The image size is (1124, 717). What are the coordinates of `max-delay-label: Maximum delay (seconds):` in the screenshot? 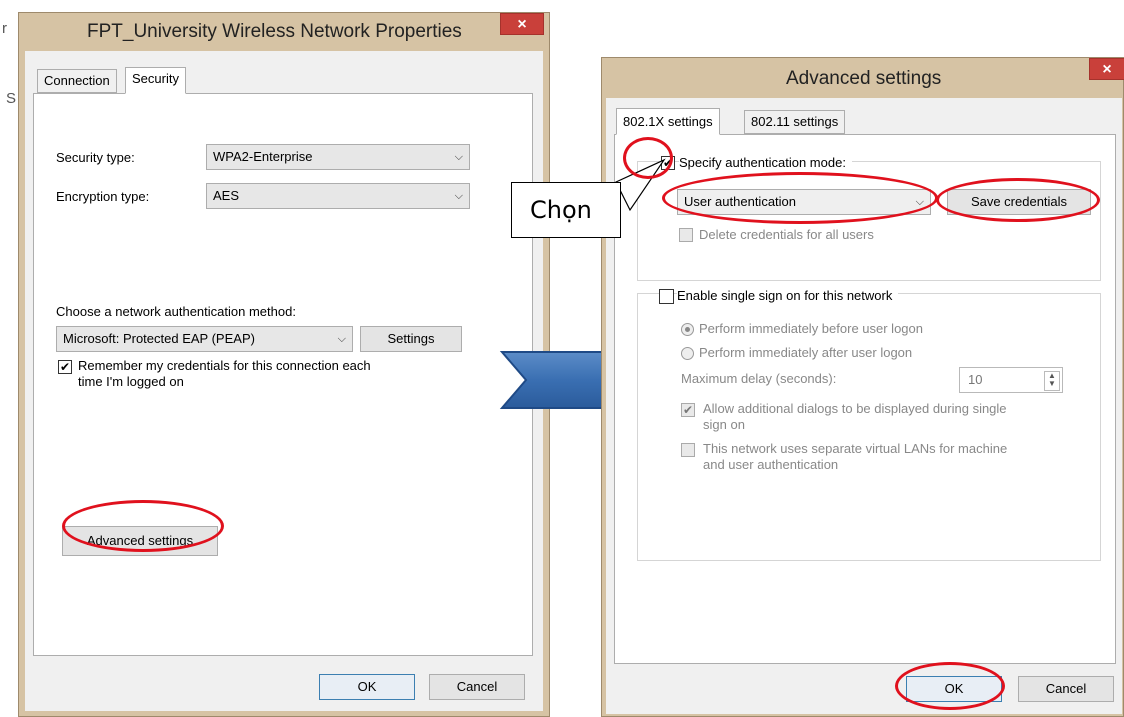 It's located at (759, 378).